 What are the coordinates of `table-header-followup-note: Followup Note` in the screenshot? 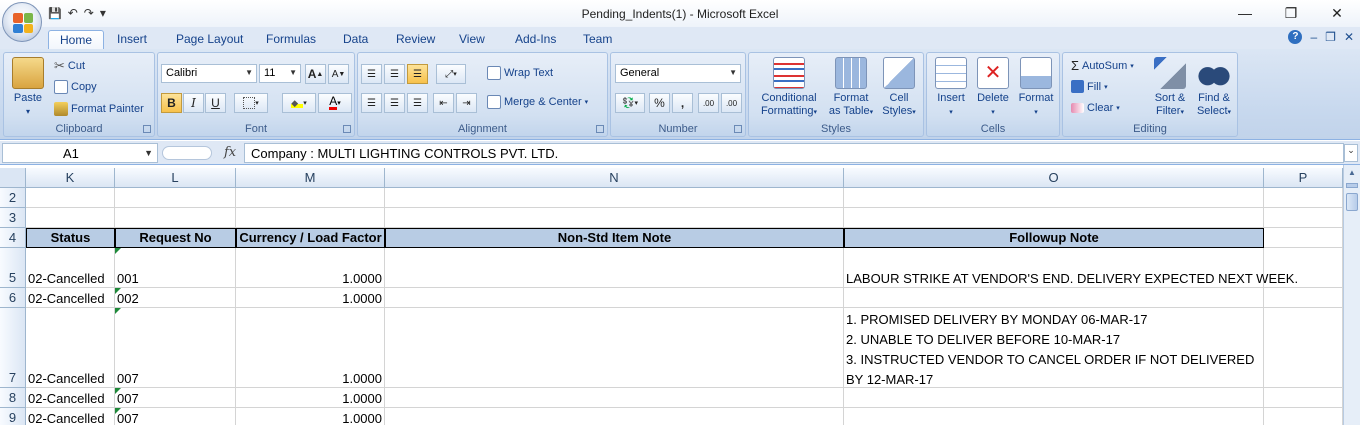 It's located at (1054, 238).